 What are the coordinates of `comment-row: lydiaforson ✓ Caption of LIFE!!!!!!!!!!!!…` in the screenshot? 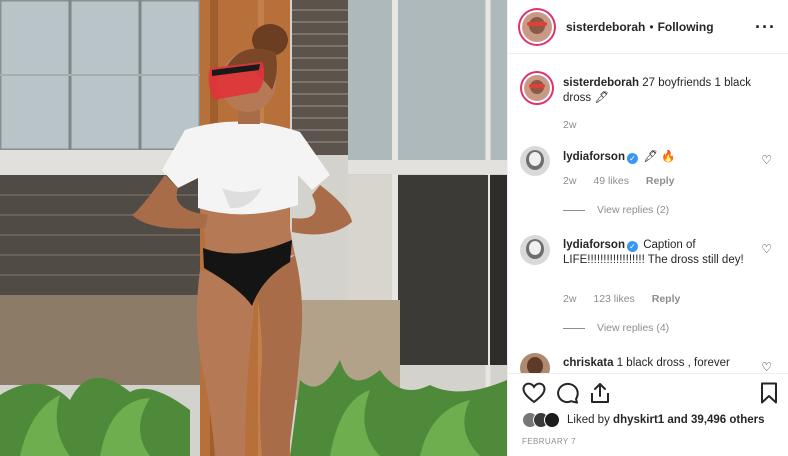 It's located at (651, 290).